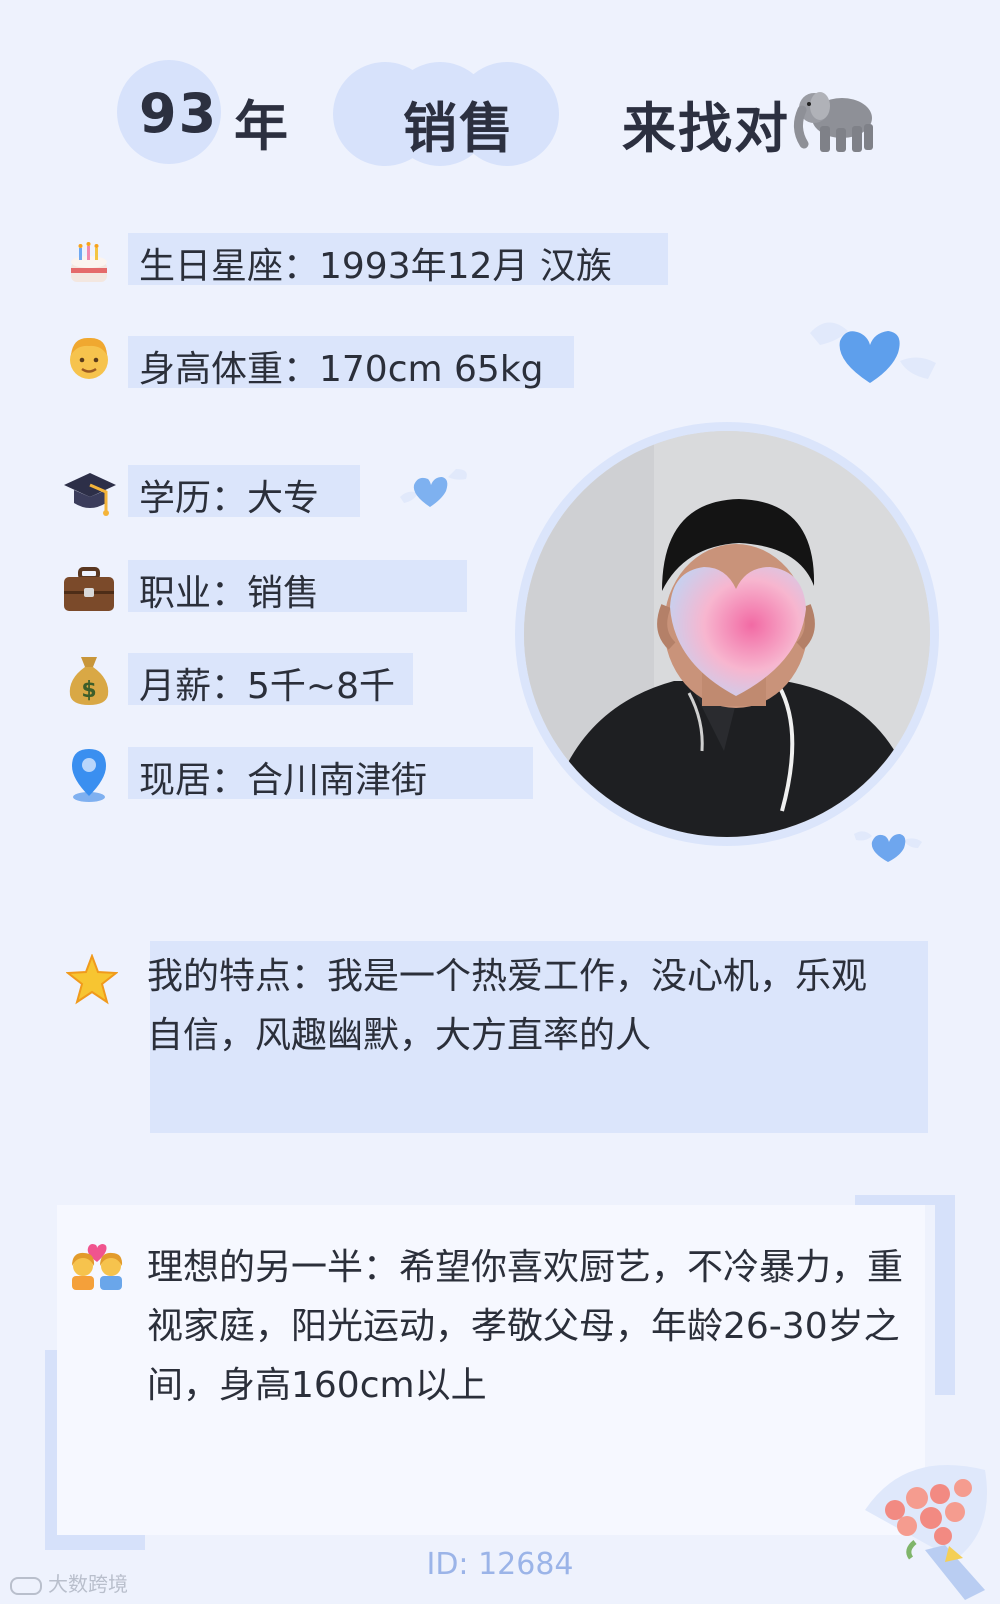 The image size is (1000, 1604). What do you see at coordinates (500, 1564) in the screenshot?
I see `profile-id: ID: 12684` at bounding box center [500, 1564].